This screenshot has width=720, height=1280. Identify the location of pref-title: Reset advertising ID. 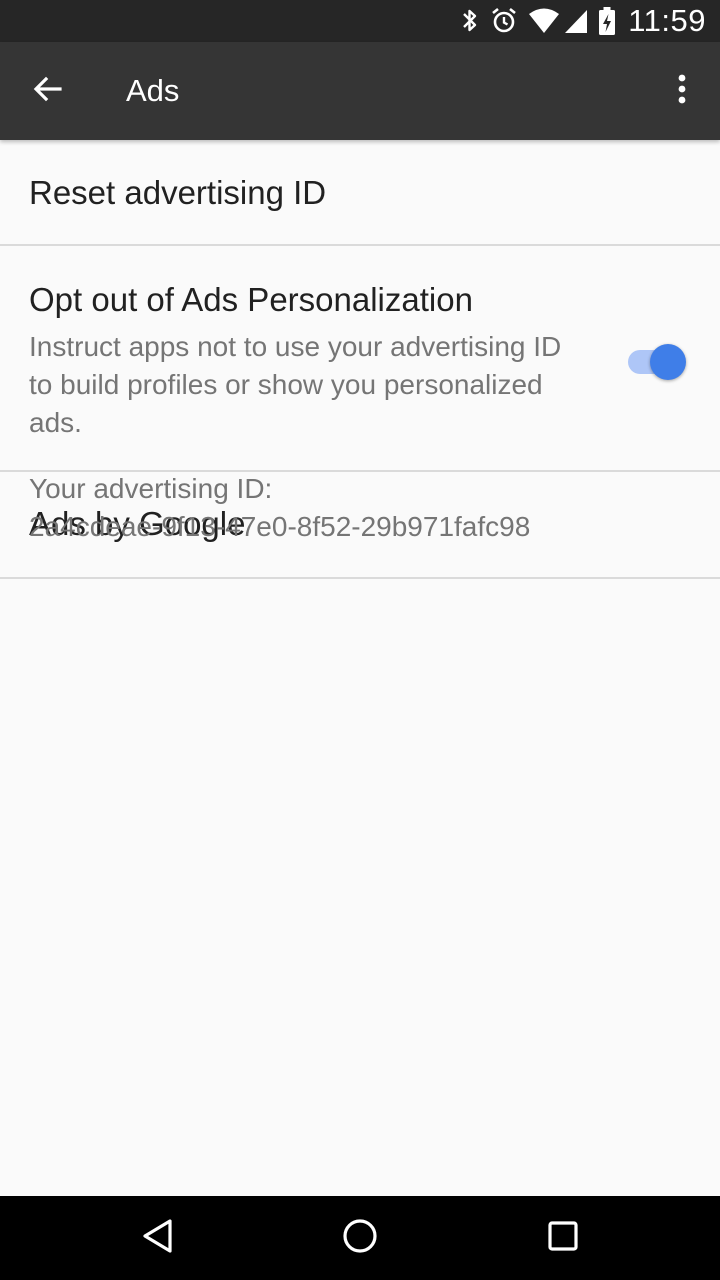
(178, 192).